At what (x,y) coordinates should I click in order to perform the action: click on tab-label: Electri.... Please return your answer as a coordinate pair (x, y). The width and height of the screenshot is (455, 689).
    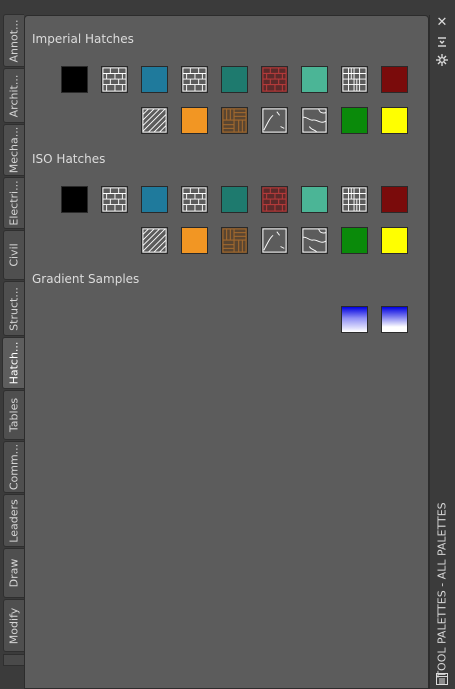
    Looking at the image, I should click on (14, 203).